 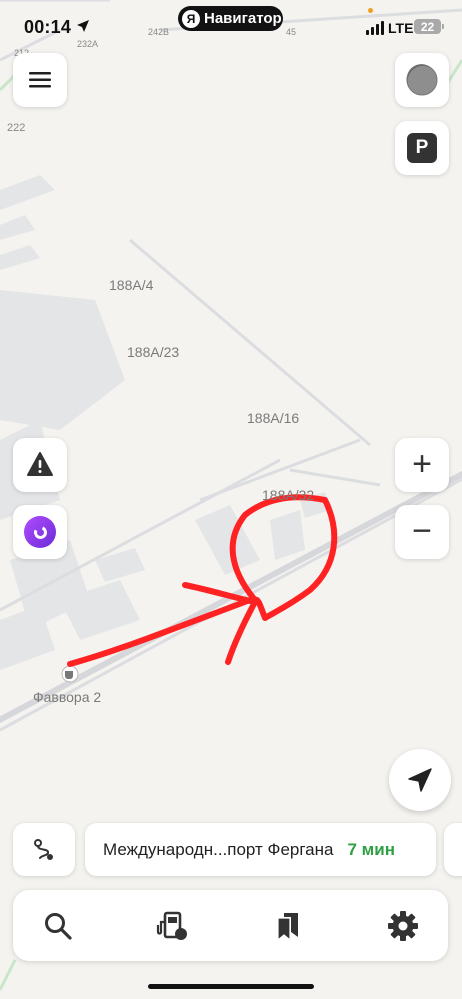 I want to click on network-label: LTE, so click(x=401, y=28).